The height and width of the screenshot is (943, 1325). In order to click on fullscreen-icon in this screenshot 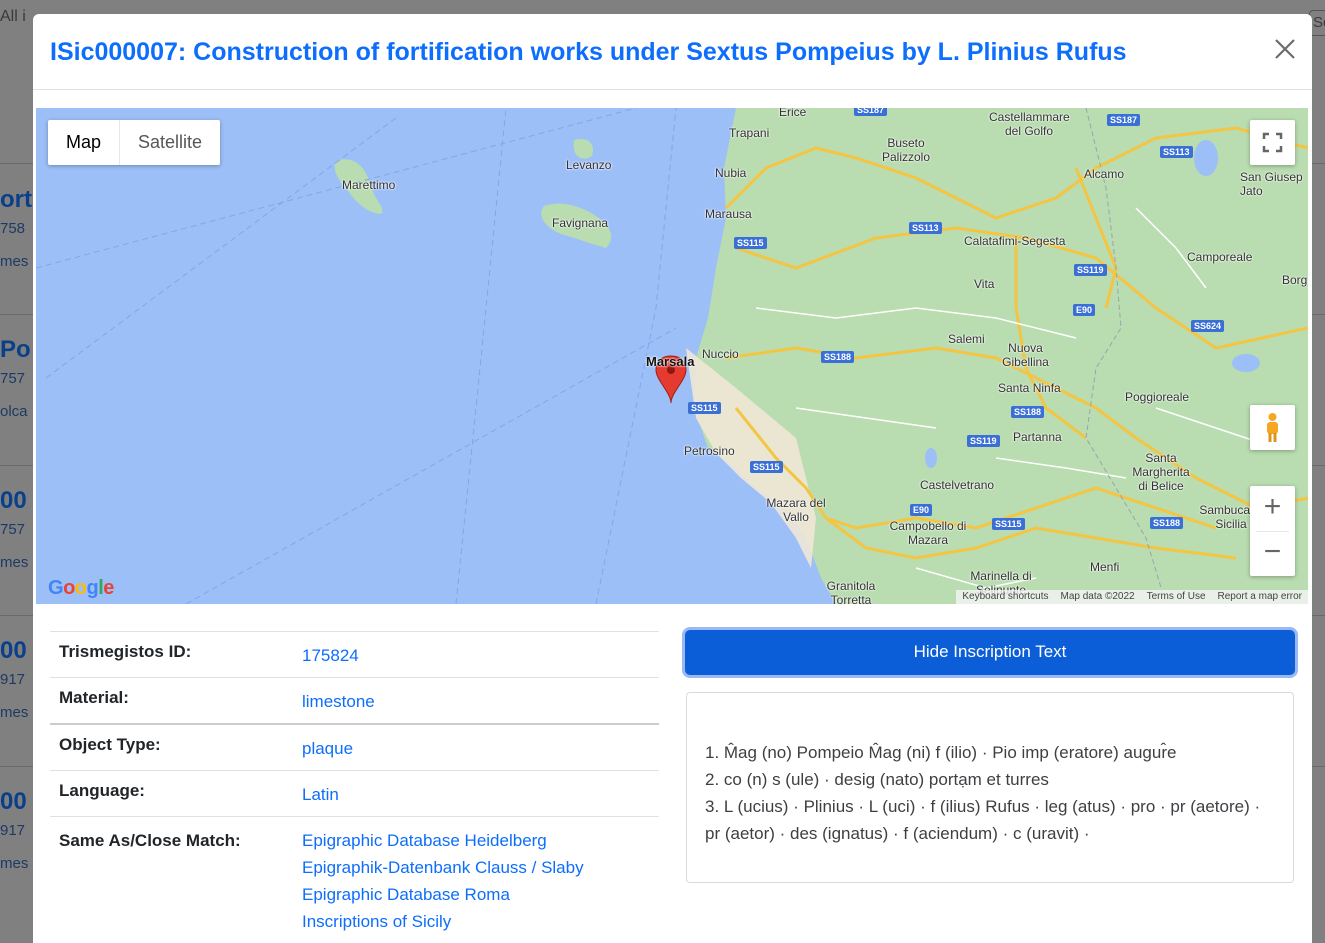, I will do `click(1272, 142)`.